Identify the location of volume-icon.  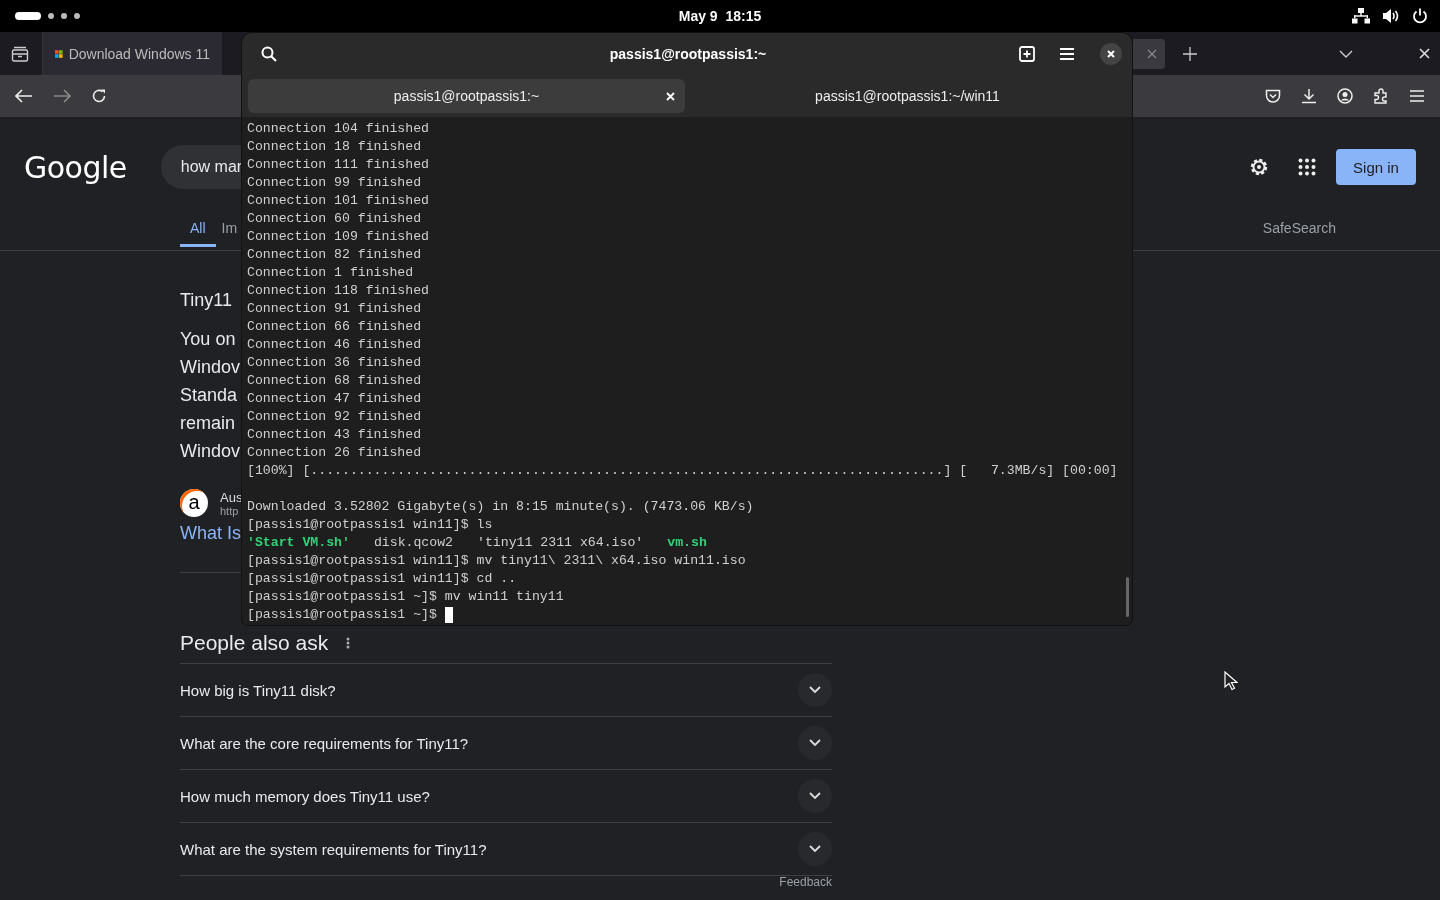
(1391, 16).